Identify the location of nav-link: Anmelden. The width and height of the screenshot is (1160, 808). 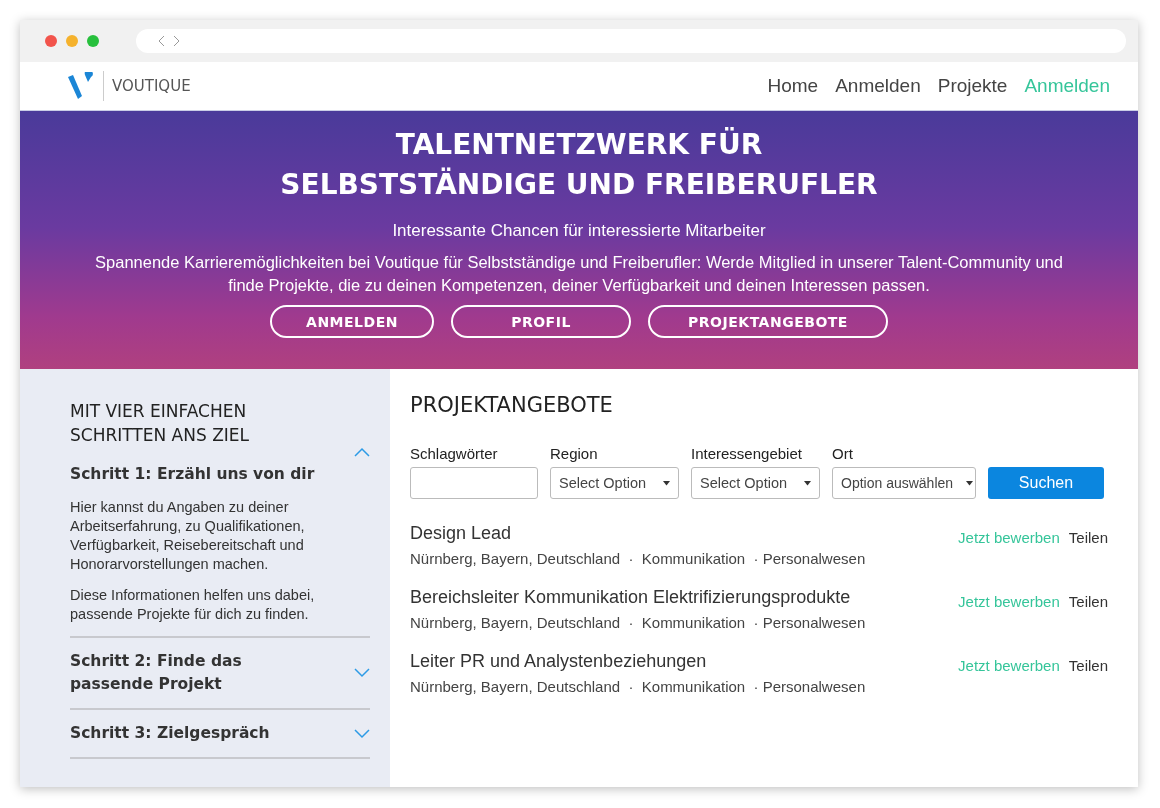
(878, 86).